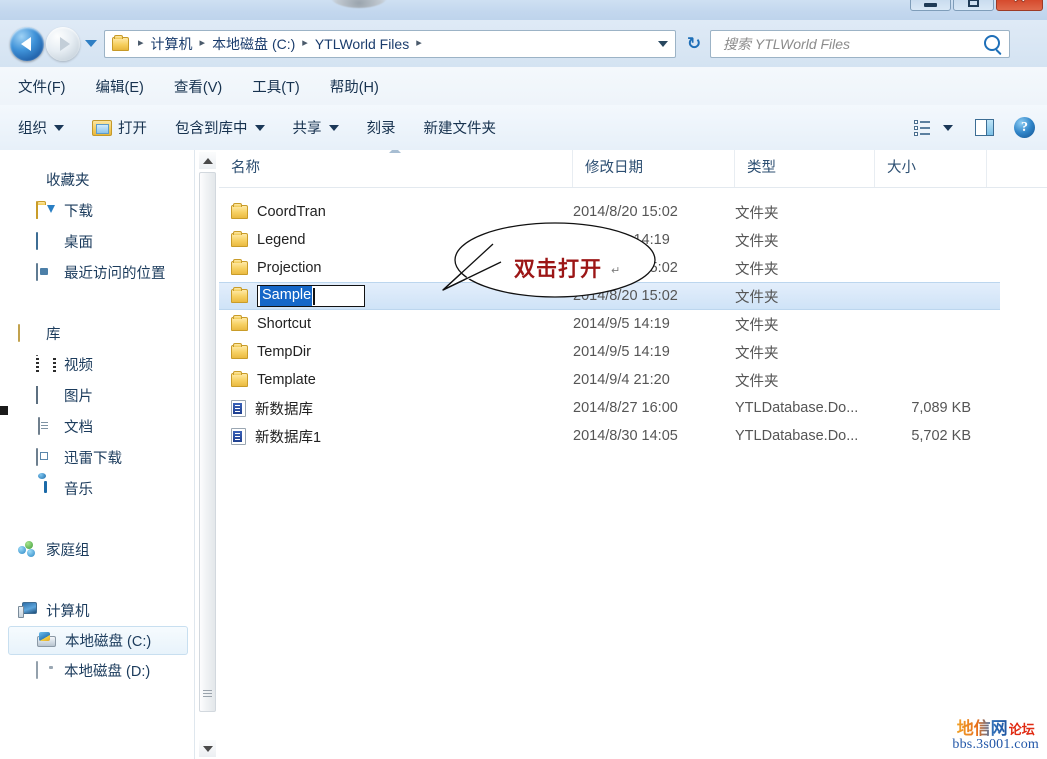  What do you see at coordinates (860, 43) in the screenshot?
I see `search-box: 搜索 YTLWorld Files` at bounding box center [860, 43].